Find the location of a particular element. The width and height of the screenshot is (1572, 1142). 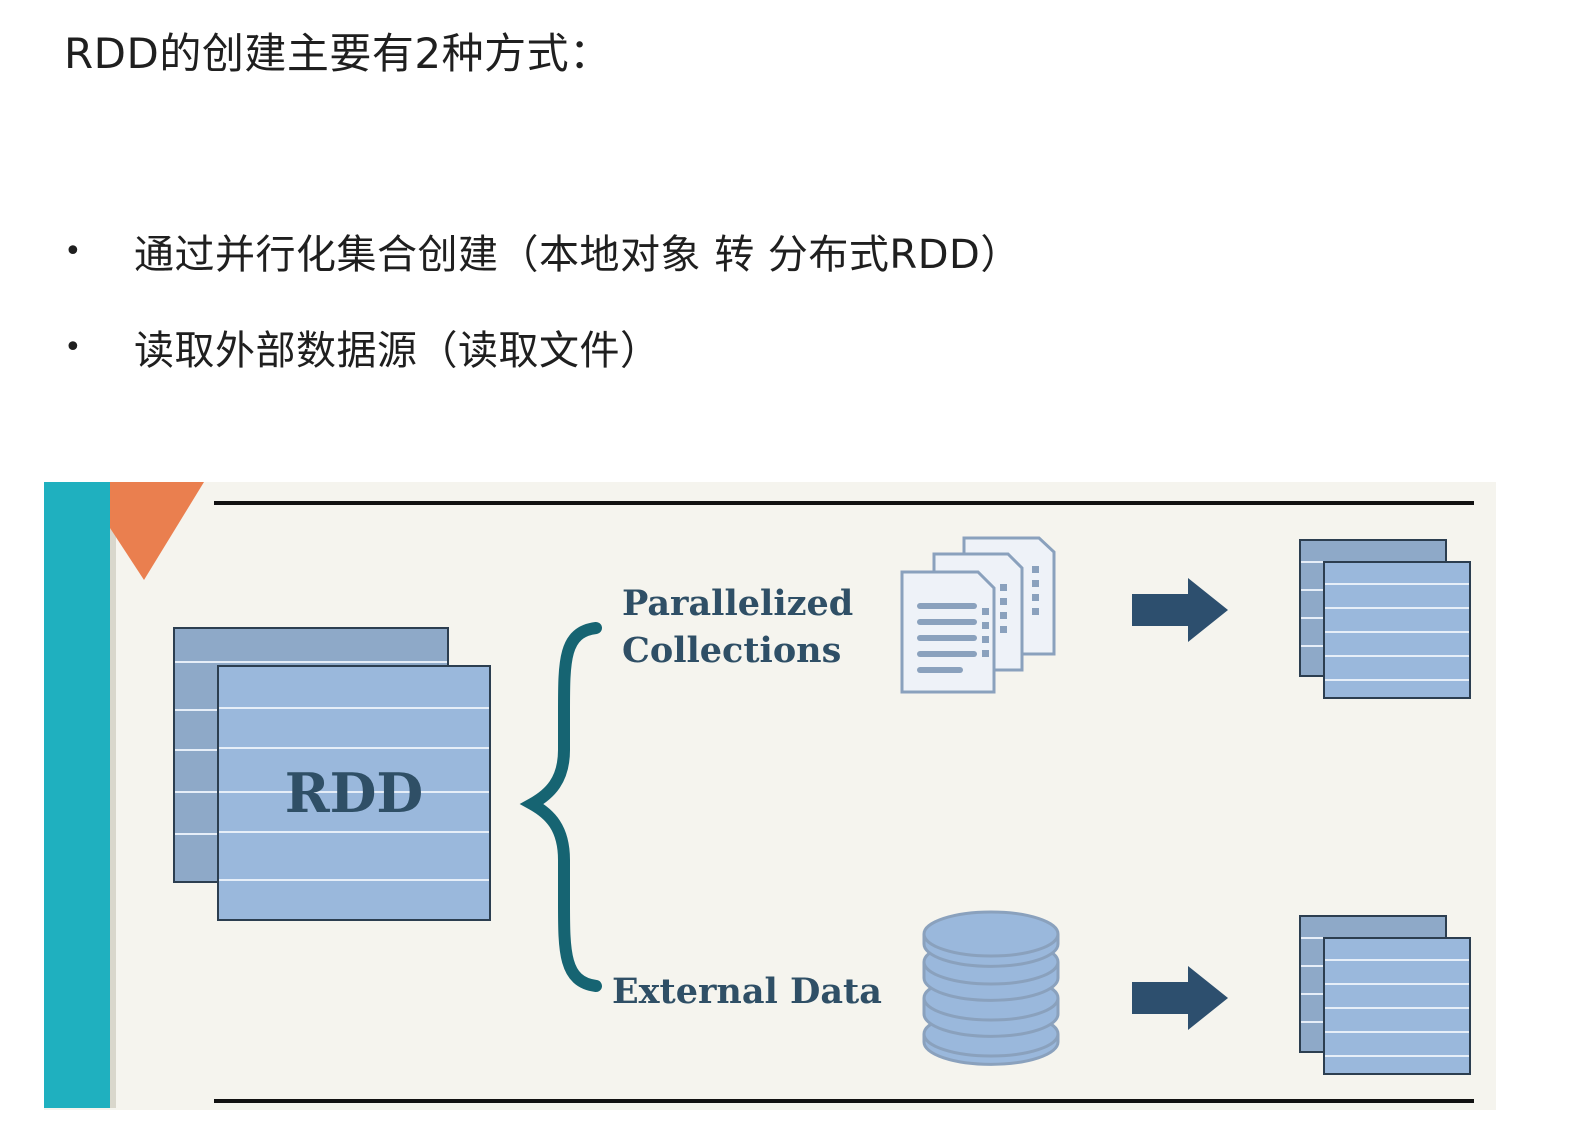

top-rule-line is located at coordinates (844, 503).